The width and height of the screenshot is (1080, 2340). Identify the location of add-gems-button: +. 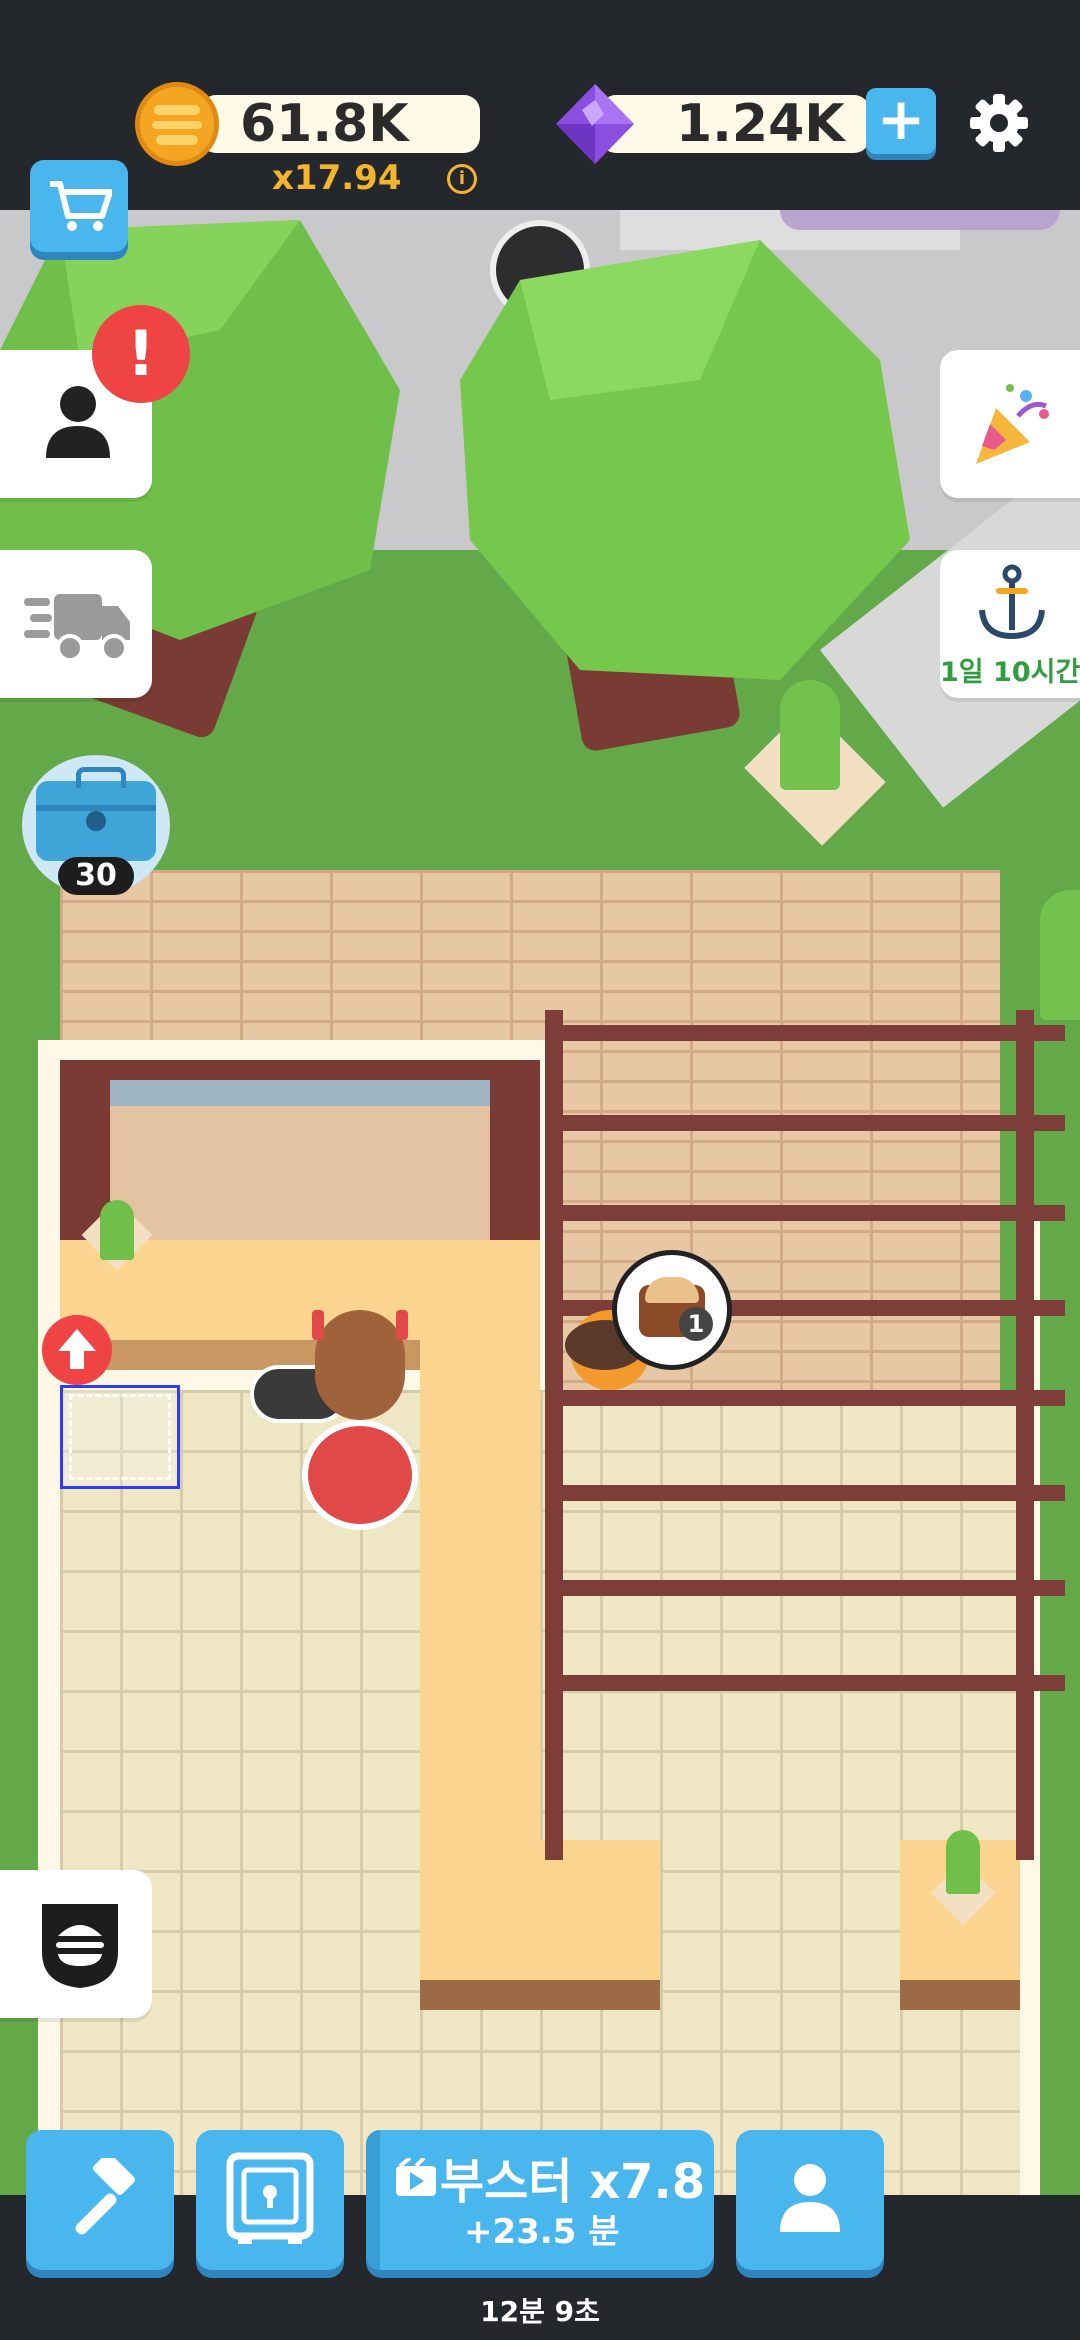
(901, 121).